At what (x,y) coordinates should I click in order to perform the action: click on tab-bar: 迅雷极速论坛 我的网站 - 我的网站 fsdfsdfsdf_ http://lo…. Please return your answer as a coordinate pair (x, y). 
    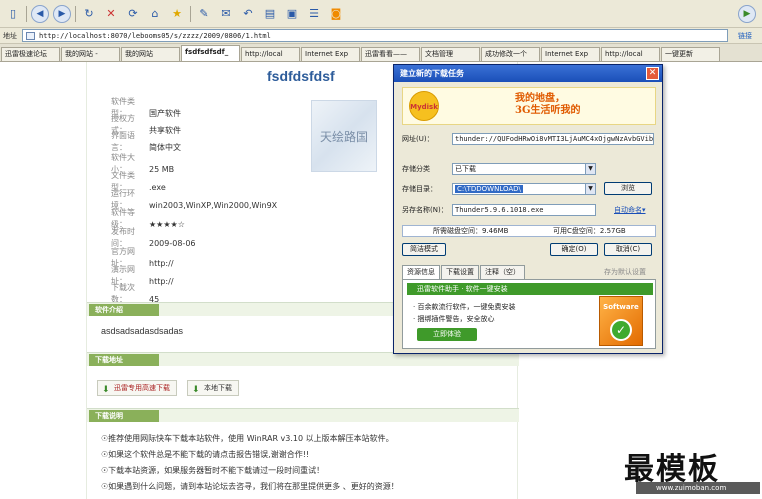
    Looking at the image, I should click on (381, 53).